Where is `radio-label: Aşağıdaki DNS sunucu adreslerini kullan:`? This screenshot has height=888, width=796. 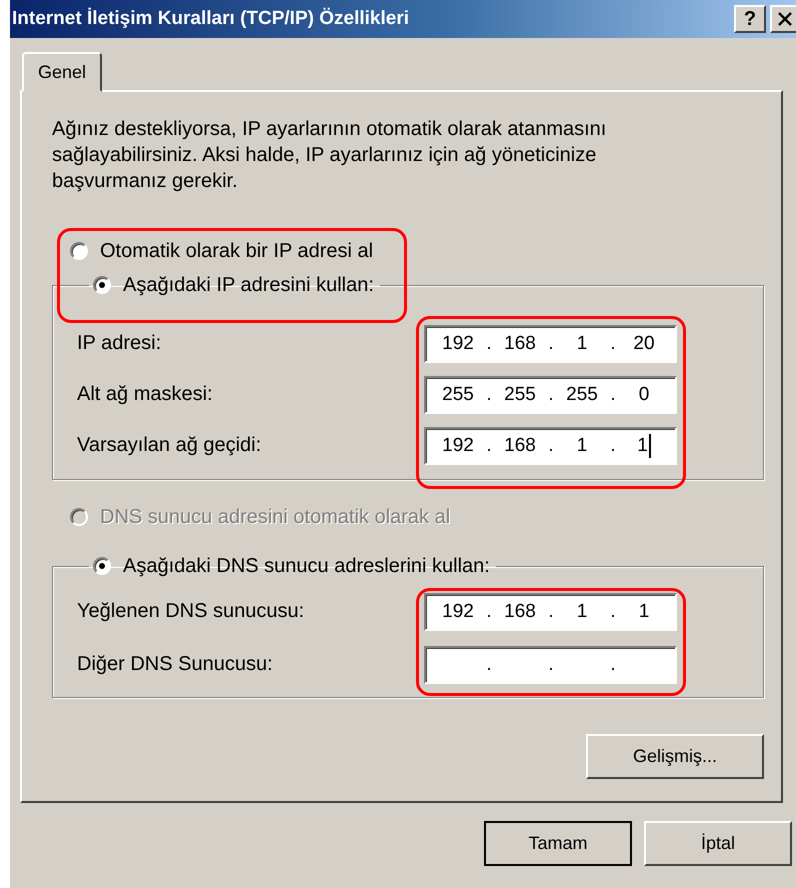 radio-label: Aşağıdaki DNS sunucu adreslerini kullan: is located at coordinates (306, 566).